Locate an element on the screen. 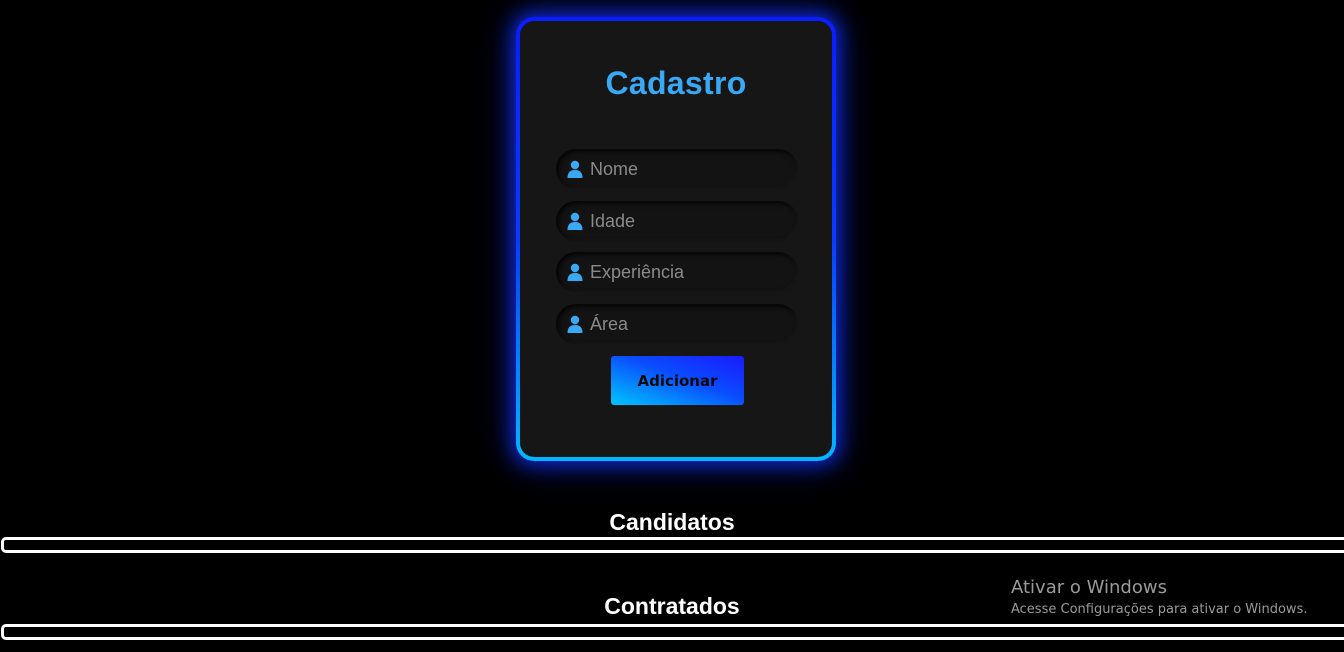 This screenshot has width=1344, height=652. area-input is located at coordinates (690, 324).